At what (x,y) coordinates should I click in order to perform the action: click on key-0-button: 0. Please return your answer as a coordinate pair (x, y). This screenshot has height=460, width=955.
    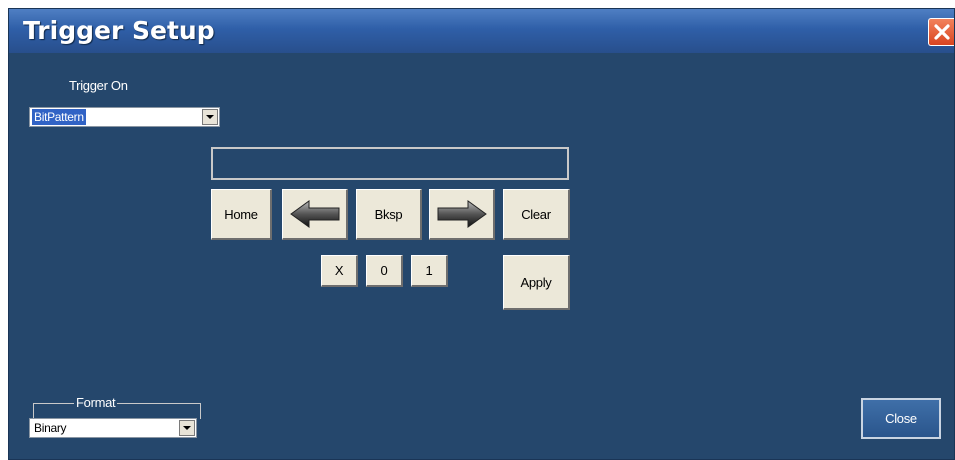
    Looking at the image, I should click on (384, 271).